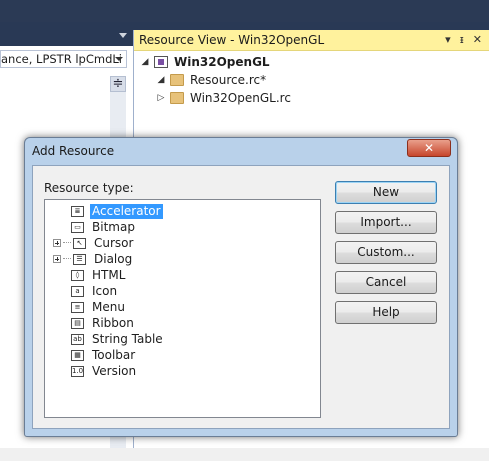 Image resolution: width=489 pixels, height=461 pixels. What do you see at coordinates (113, 258) in the screenshot?
I see `resource-type-label-dialog: Dialog` at bounding box center [113, 258].